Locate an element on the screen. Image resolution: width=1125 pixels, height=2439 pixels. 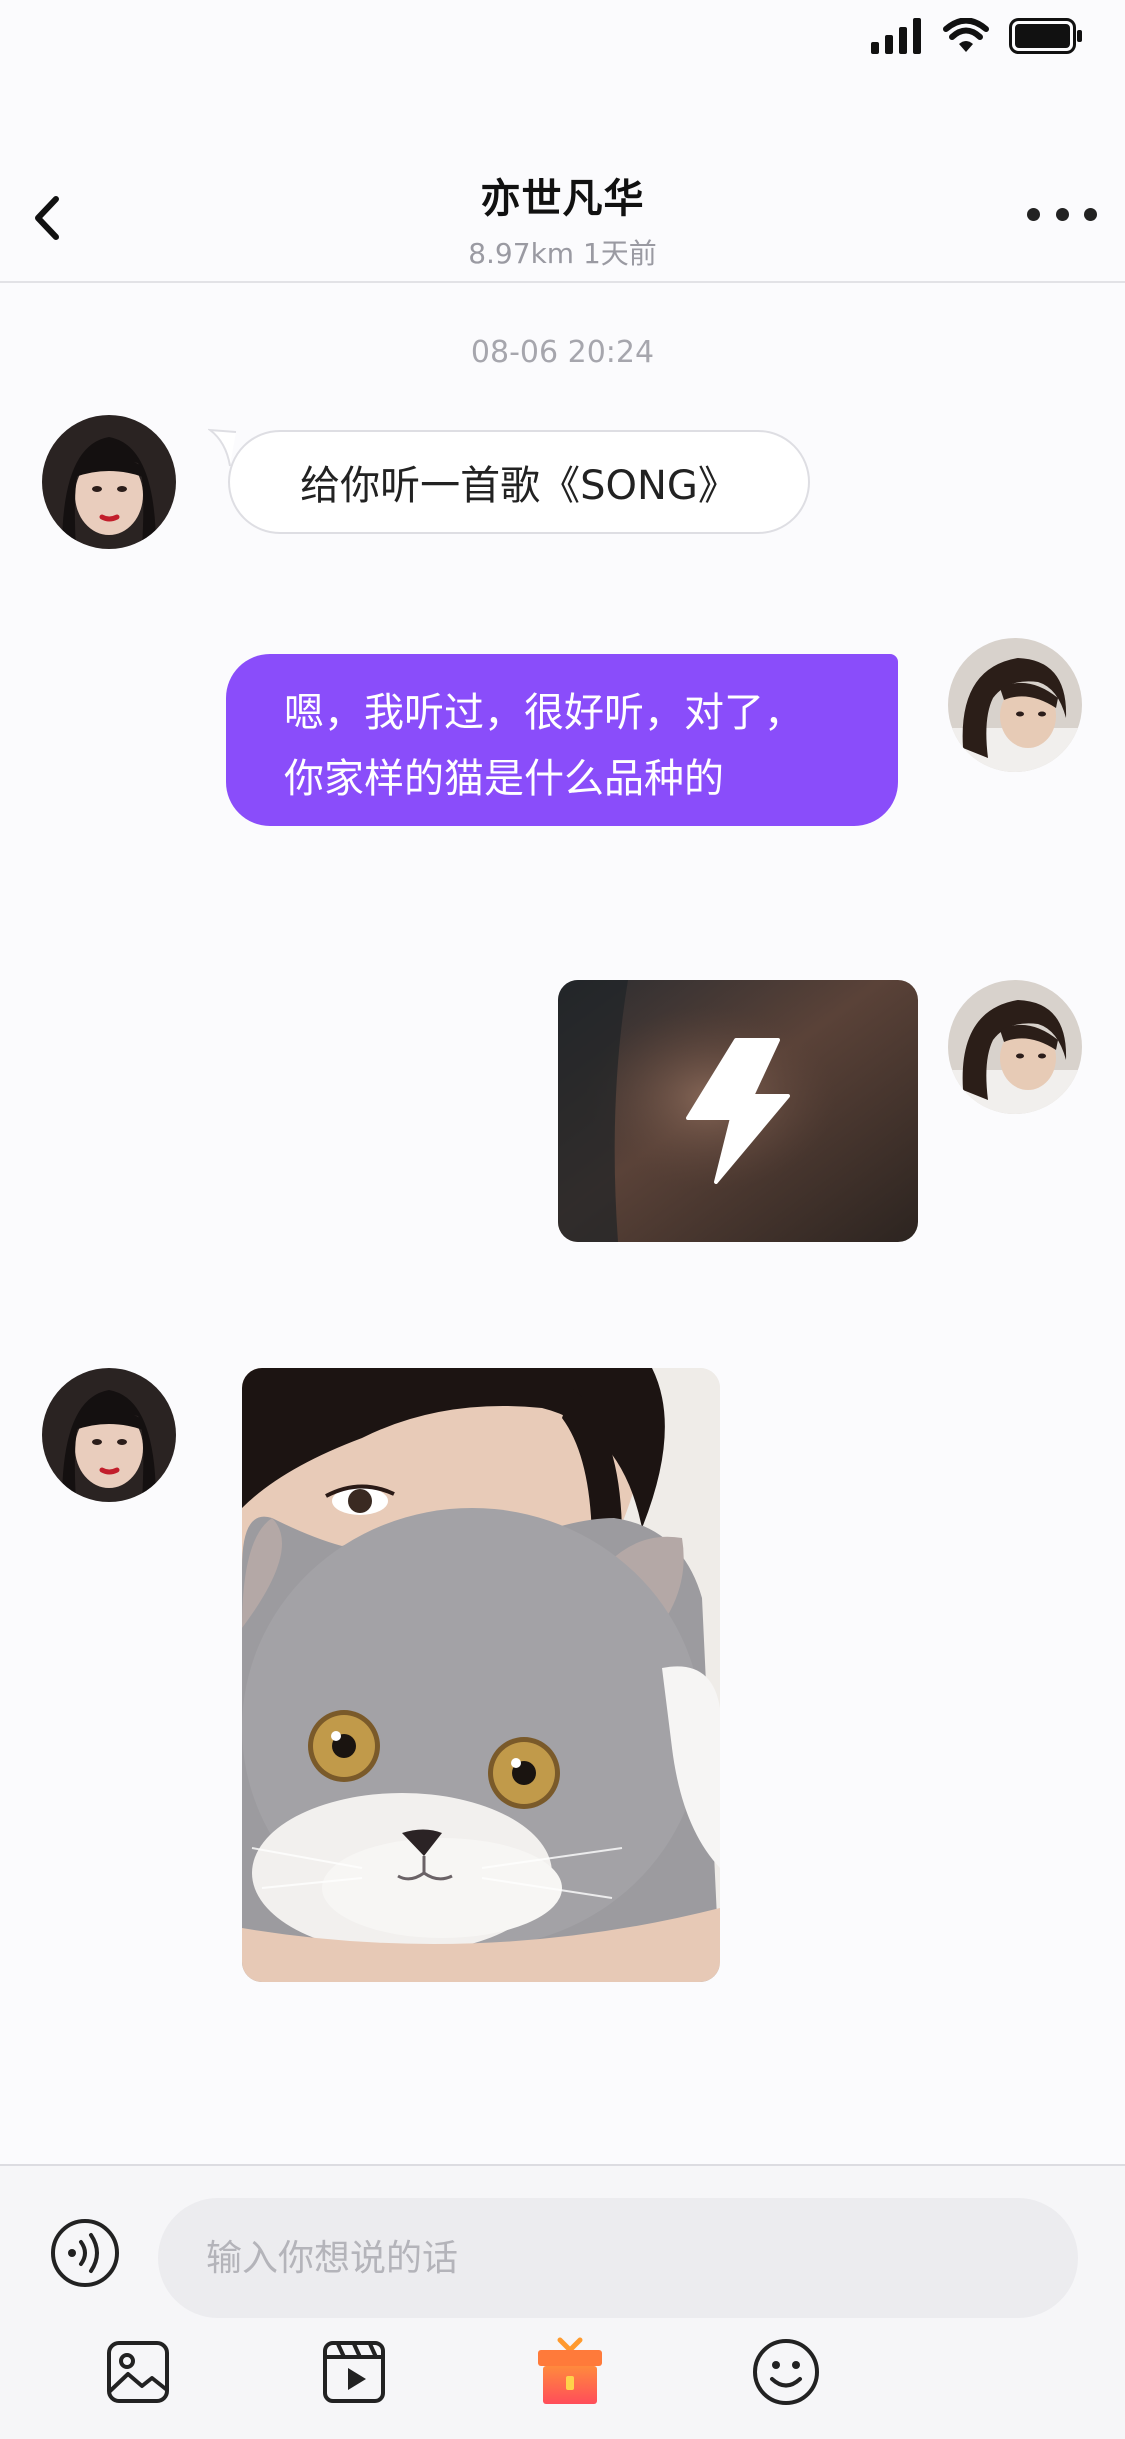
cat-photo is located at coordinates (481, 1675).